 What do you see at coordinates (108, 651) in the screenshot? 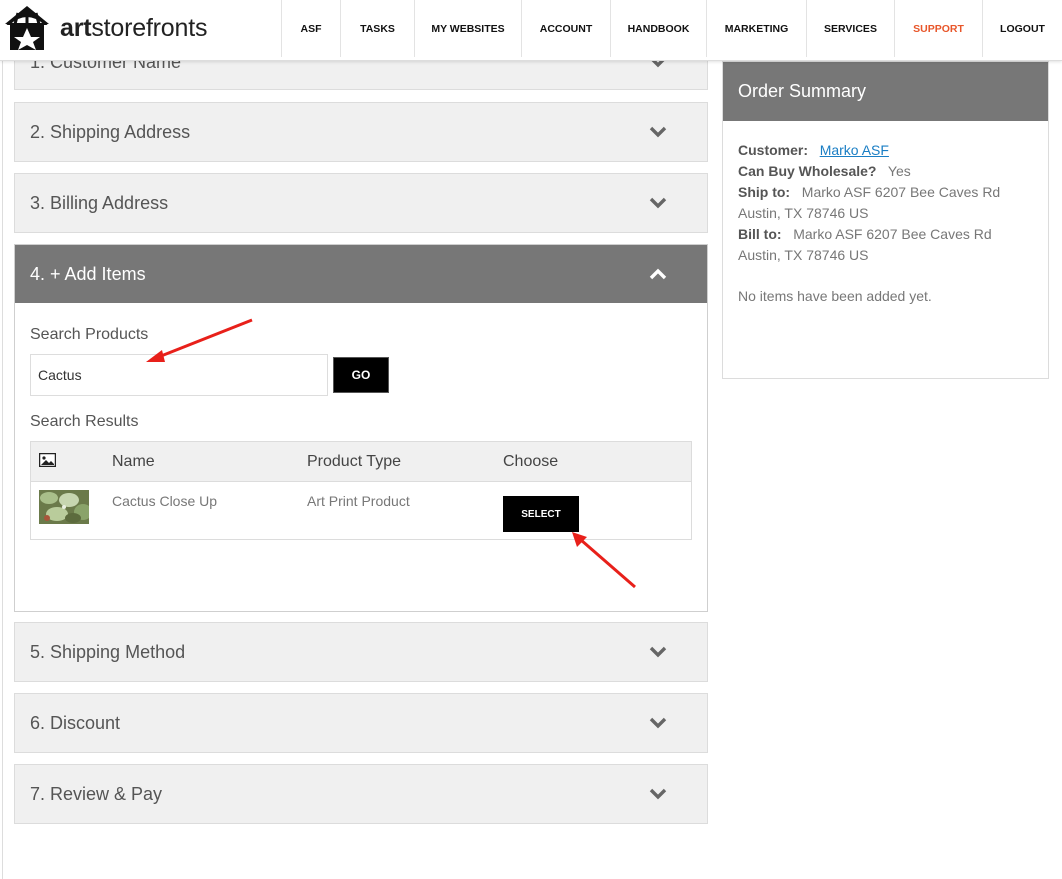
I see `section-title: 5. Shipping Method` at bounding box center [108, 651].